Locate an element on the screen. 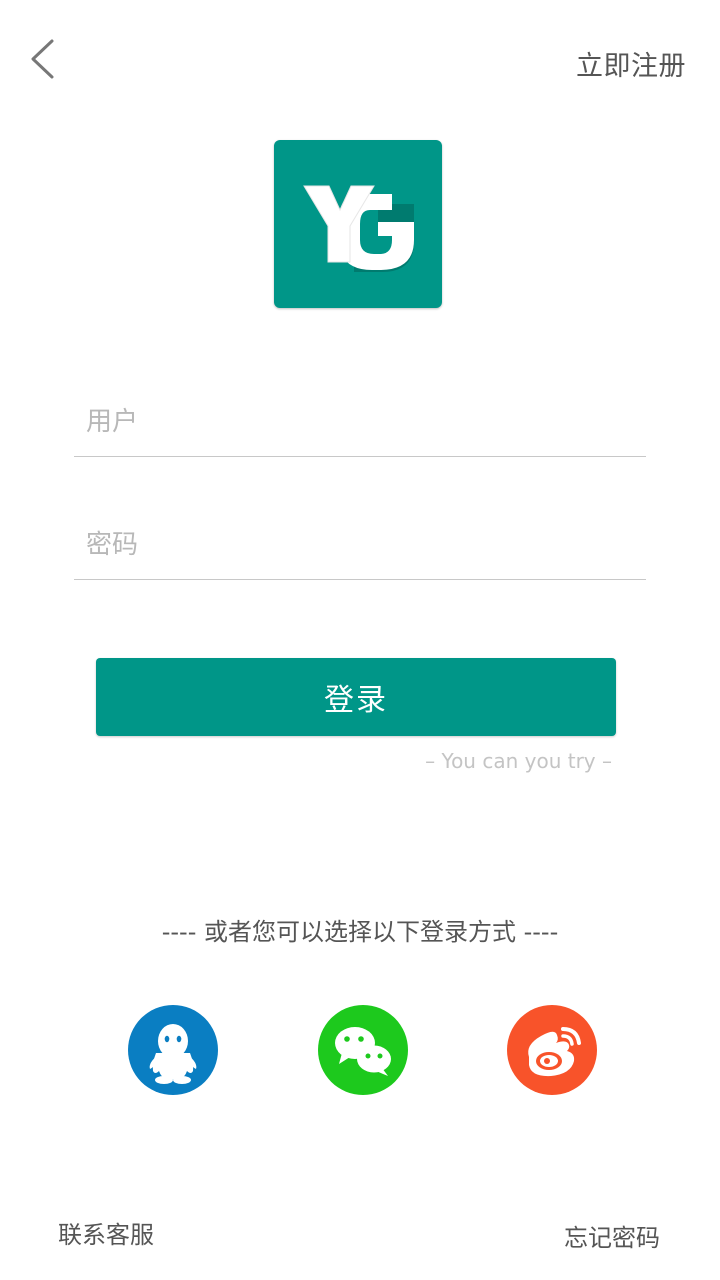 Image resolution: width=720 pixels, height=1280 pixels. wechat-login-button is located at coordinates (363, 1050).